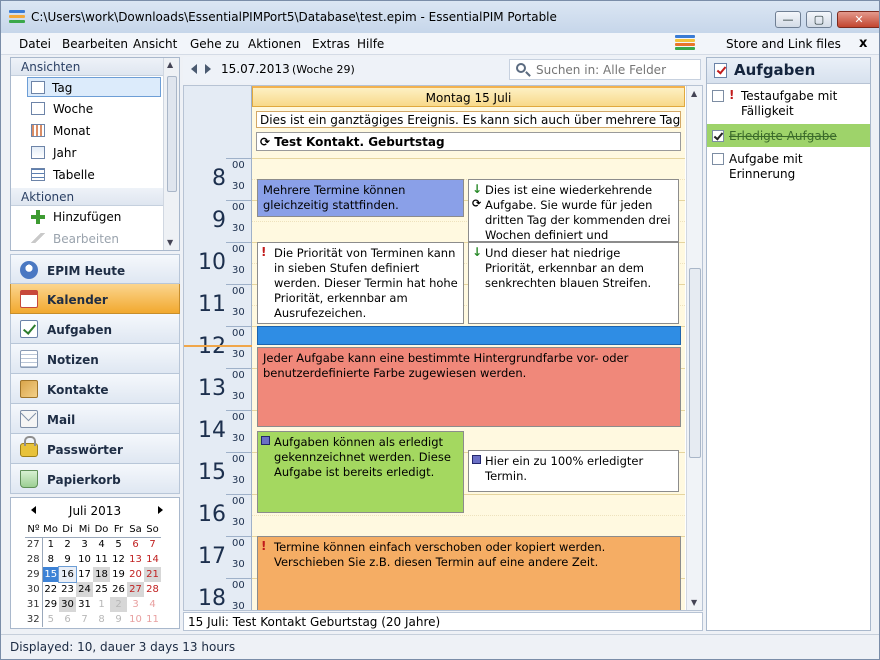  I want to click on day-cell: 21, so click(152, 574).